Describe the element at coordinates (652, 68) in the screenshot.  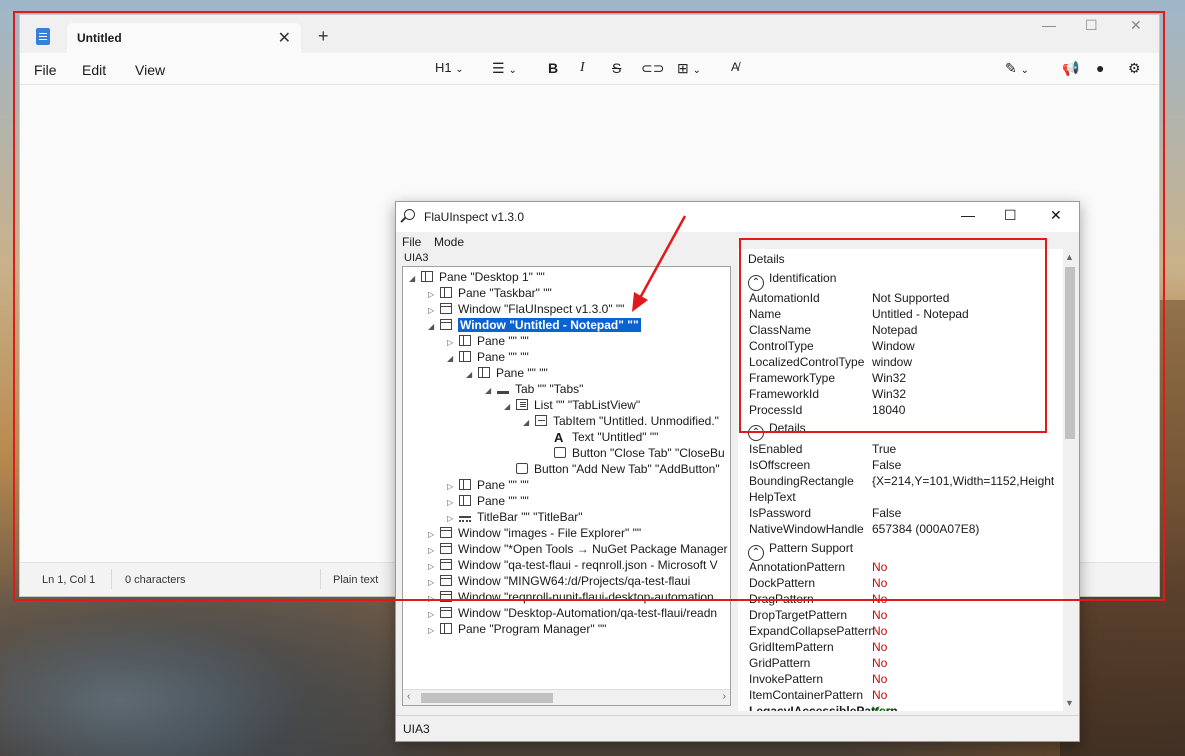
I see `link-icon: ⊂⊃` at that location.